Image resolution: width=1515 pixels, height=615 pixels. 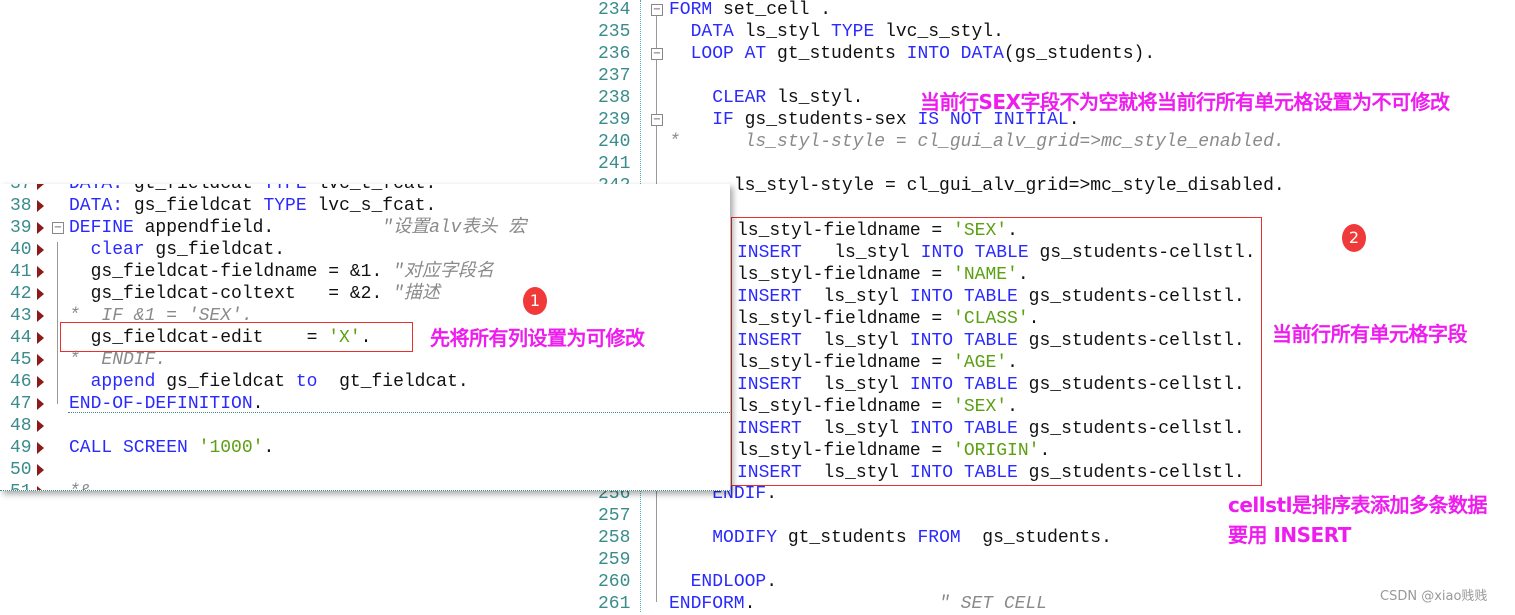 What do you see at coordinates (177, 250) in the screenshot?
I see `code-line: clear gs_fieldcat.` at bounding box center [177, 250].